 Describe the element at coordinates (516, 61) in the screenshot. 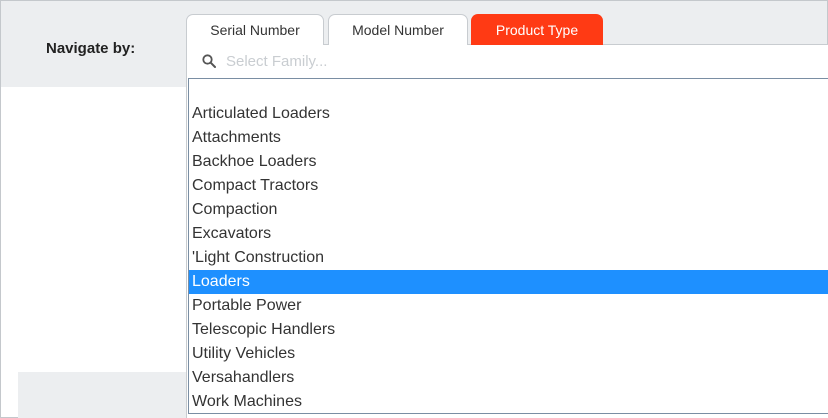

I see `family-search-input` at that location.